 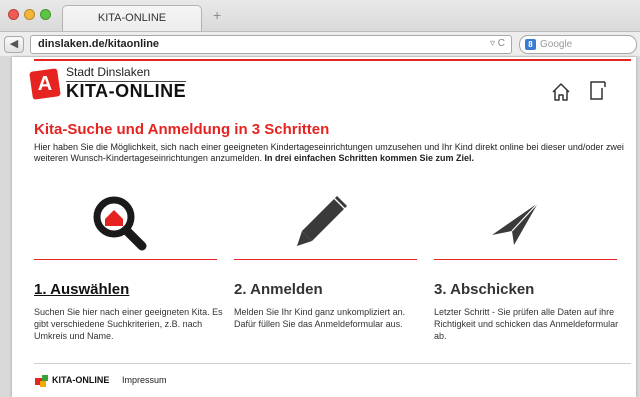 What do you see at coordinates (497, 43) in the screenshot?
I see `reload-icon: ▿ C` at bounding box center [497, 43].